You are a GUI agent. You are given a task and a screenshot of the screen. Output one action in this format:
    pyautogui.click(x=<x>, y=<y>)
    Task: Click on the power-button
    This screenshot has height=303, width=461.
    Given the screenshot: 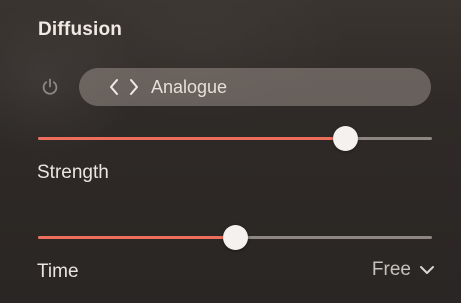 What is the action you would take?
    pyautogui.click(x=50, y=87)
    